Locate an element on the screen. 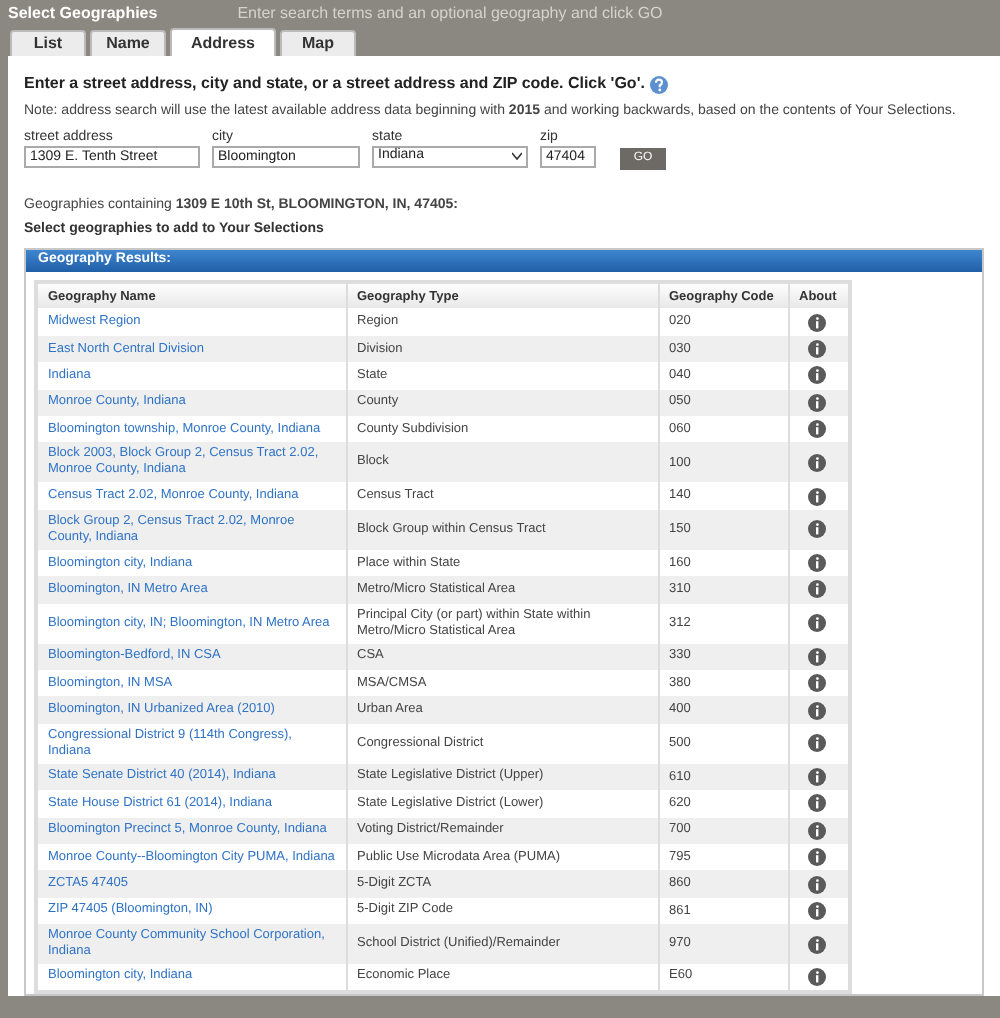 The width and height of the screenshot is (1000, 1018). tab: Name is located at coordinates (128, 43).